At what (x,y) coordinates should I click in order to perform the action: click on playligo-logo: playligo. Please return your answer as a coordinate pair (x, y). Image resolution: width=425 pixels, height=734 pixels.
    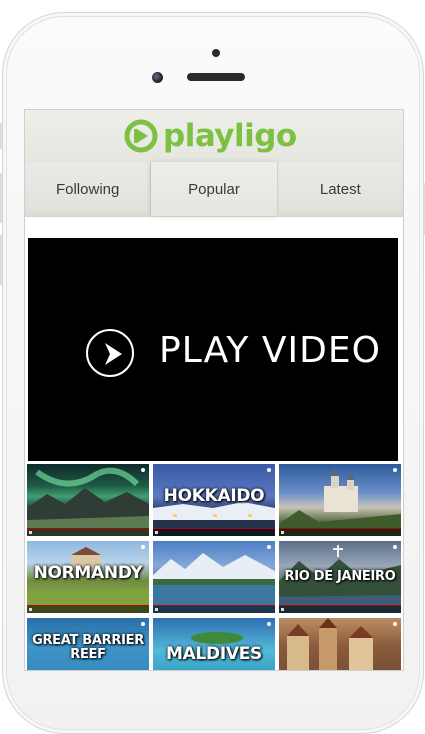
    Looking at the image, I should click on (210, 136).